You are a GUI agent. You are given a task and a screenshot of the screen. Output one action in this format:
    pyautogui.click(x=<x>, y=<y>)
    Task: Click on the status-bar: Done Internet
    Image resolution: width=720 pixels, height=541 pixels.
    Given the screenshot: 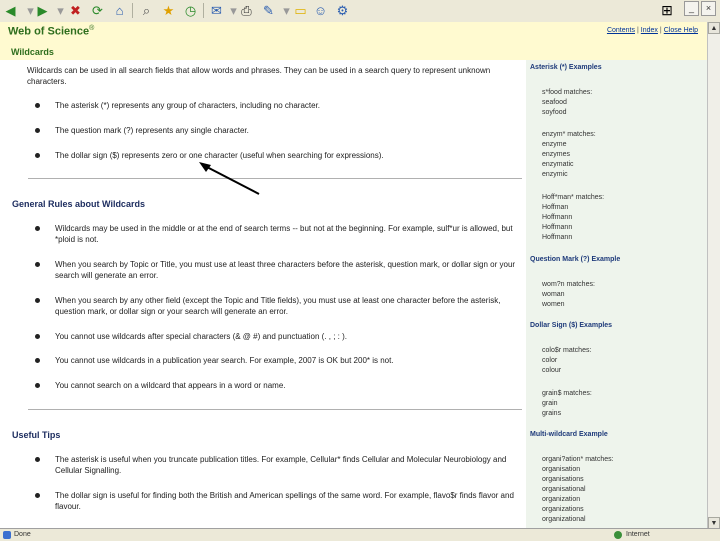 What is the action you would take?
    pyautogui.click(x=360, y=534)
    